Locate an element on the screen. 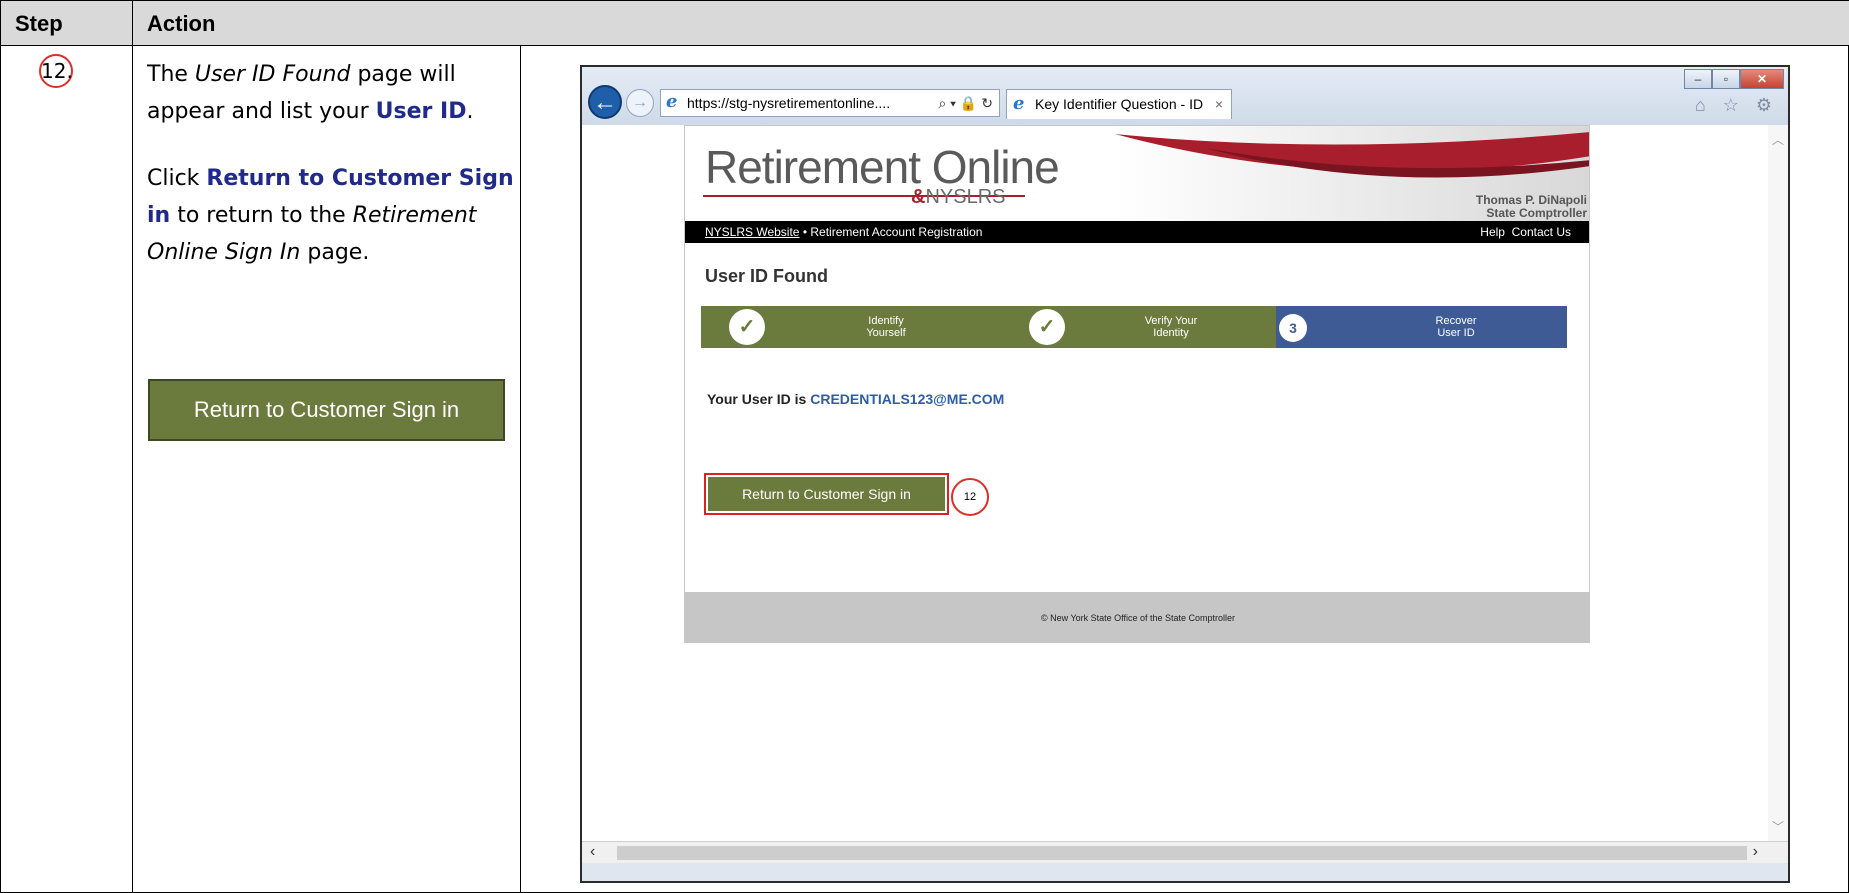 The height and width of the screenshot is (893, 1849). header-step: Step is located at coordinates (67, 23).